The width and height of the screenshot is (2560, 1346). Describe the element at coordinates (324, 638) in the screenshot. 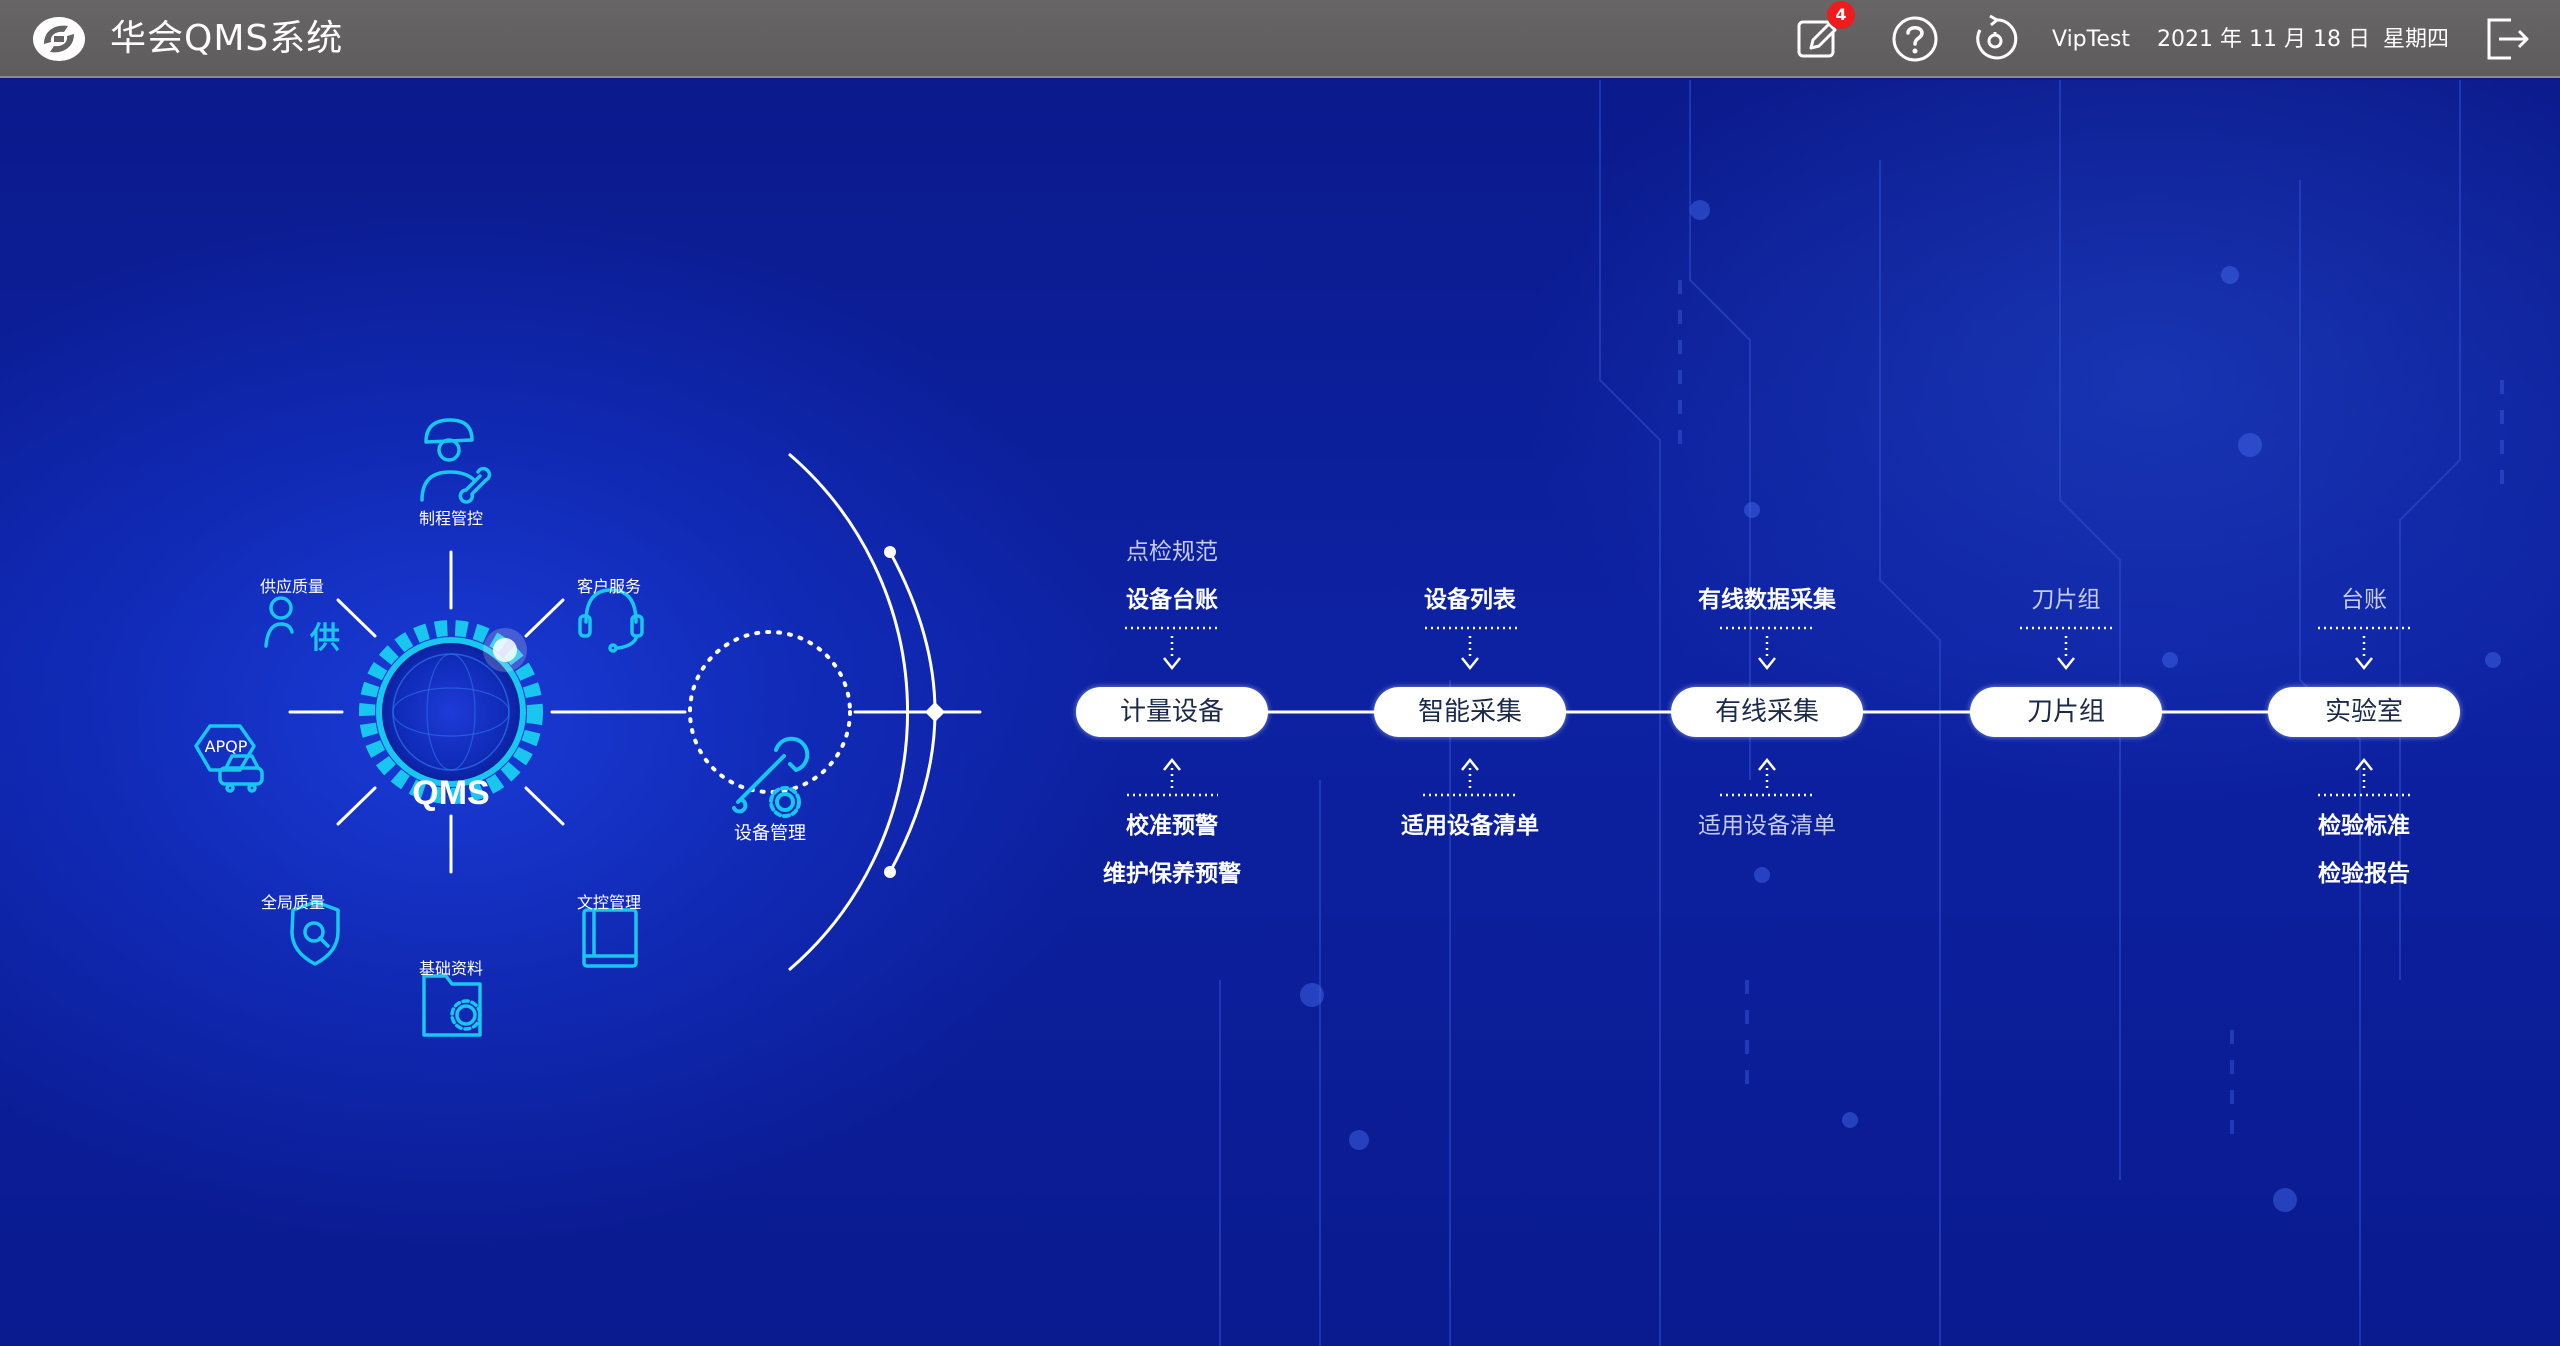

I see `supplier-glyph: 供` at that location.